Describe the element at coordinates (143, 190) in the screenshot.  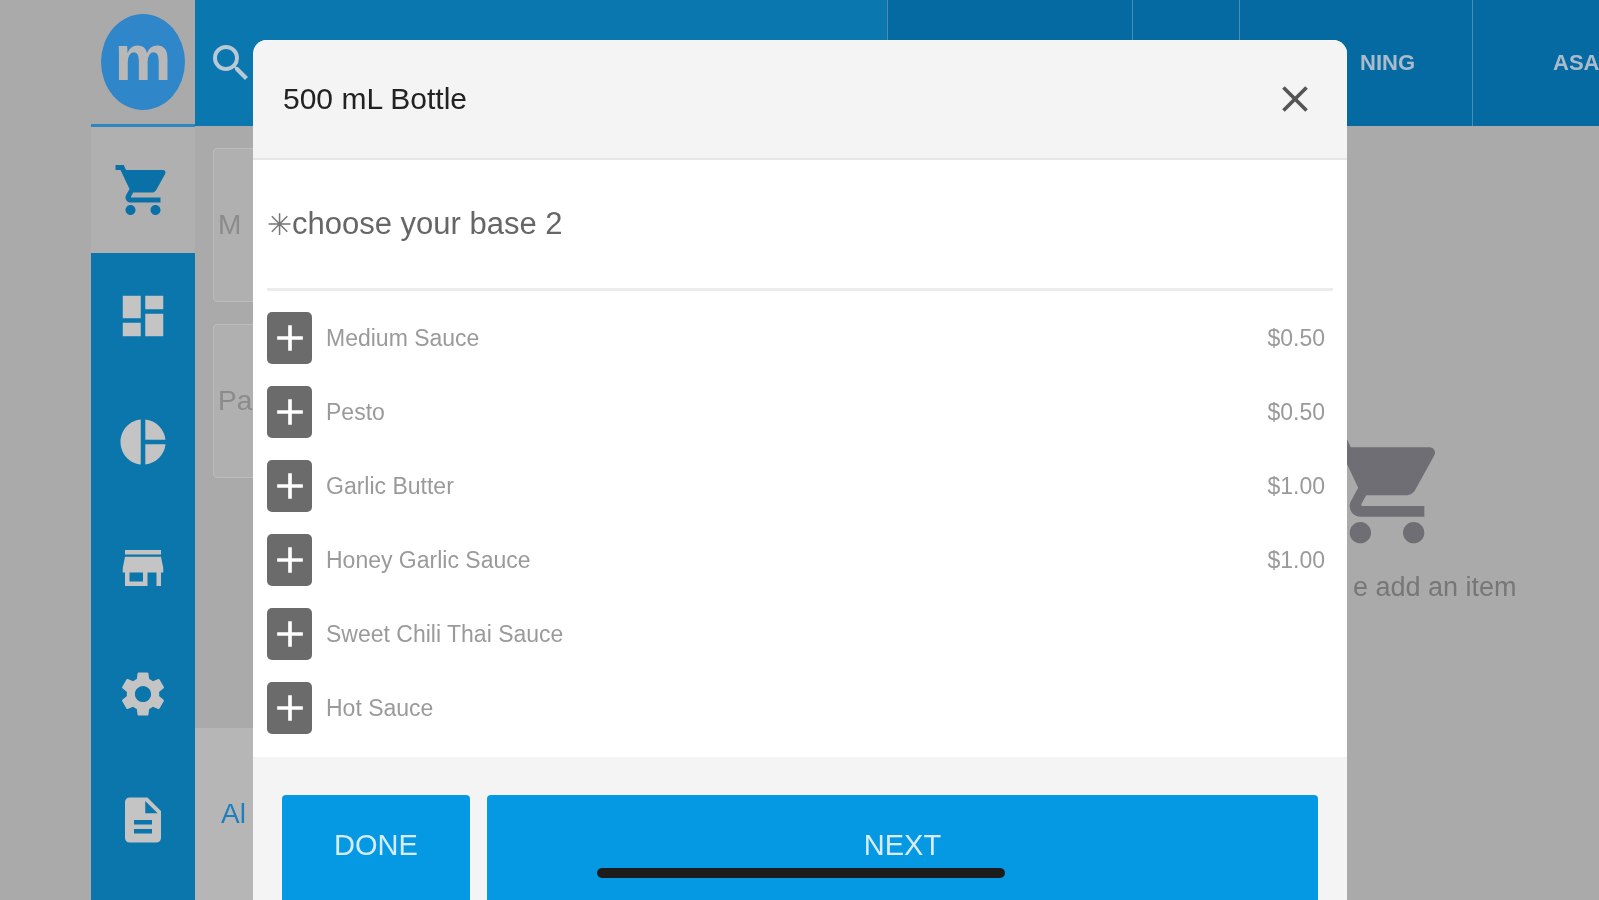
I see `sidebar-item` at that location.